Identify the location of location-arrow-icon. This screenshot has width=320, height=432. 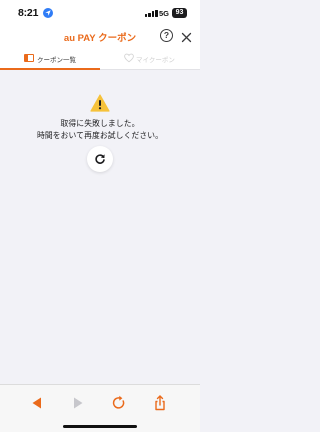
(48, 13).